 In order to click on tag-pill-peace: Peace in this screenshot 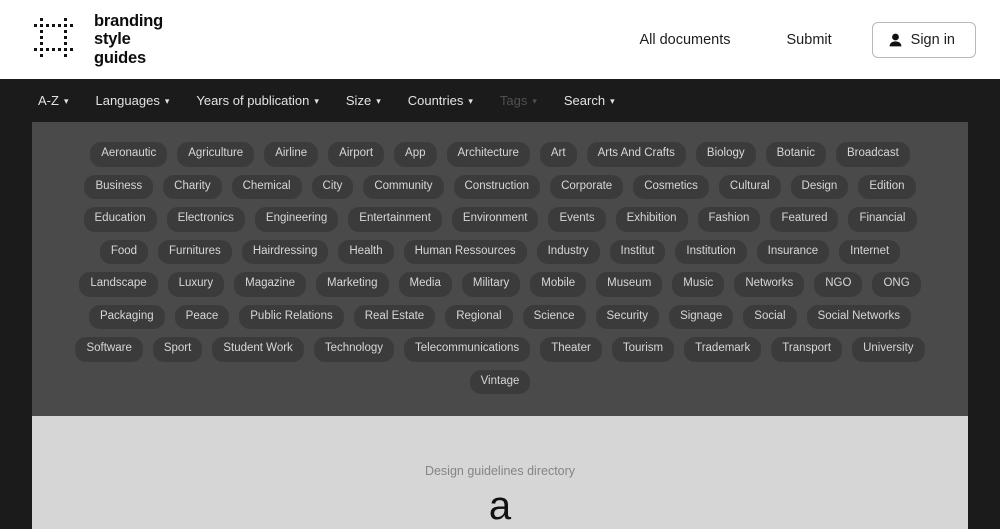, I will do `click(202, 316)`.